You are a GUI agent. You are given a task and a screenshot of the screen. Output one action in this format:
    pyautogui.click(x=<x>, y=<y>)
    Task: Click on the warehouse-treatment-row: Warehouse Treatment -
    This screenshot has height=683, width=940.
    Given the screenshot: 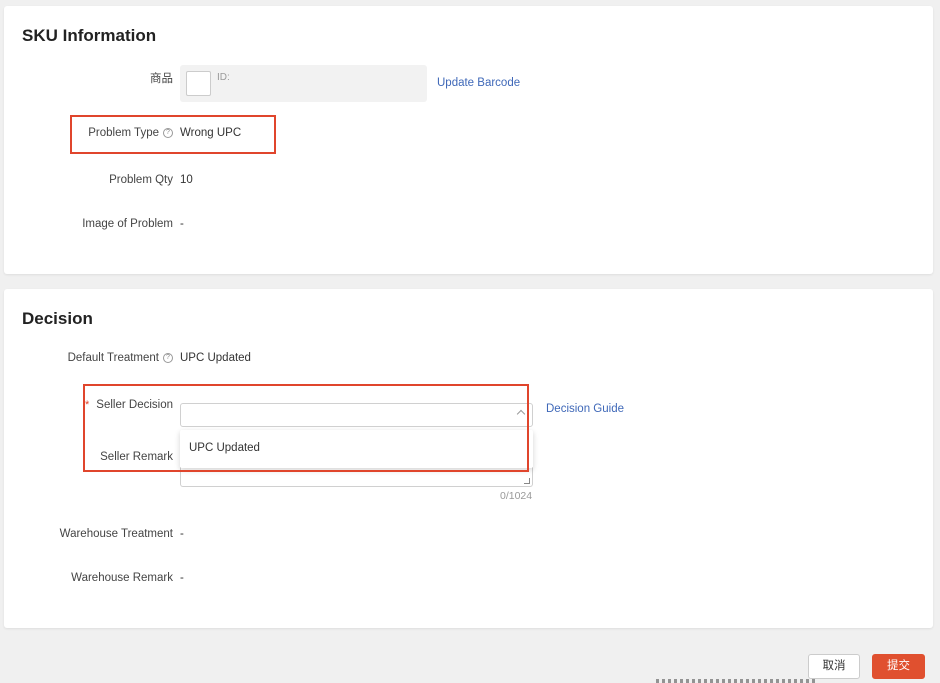 What is the action you would take?
    pyautogui.click(x=468, y=538)
    